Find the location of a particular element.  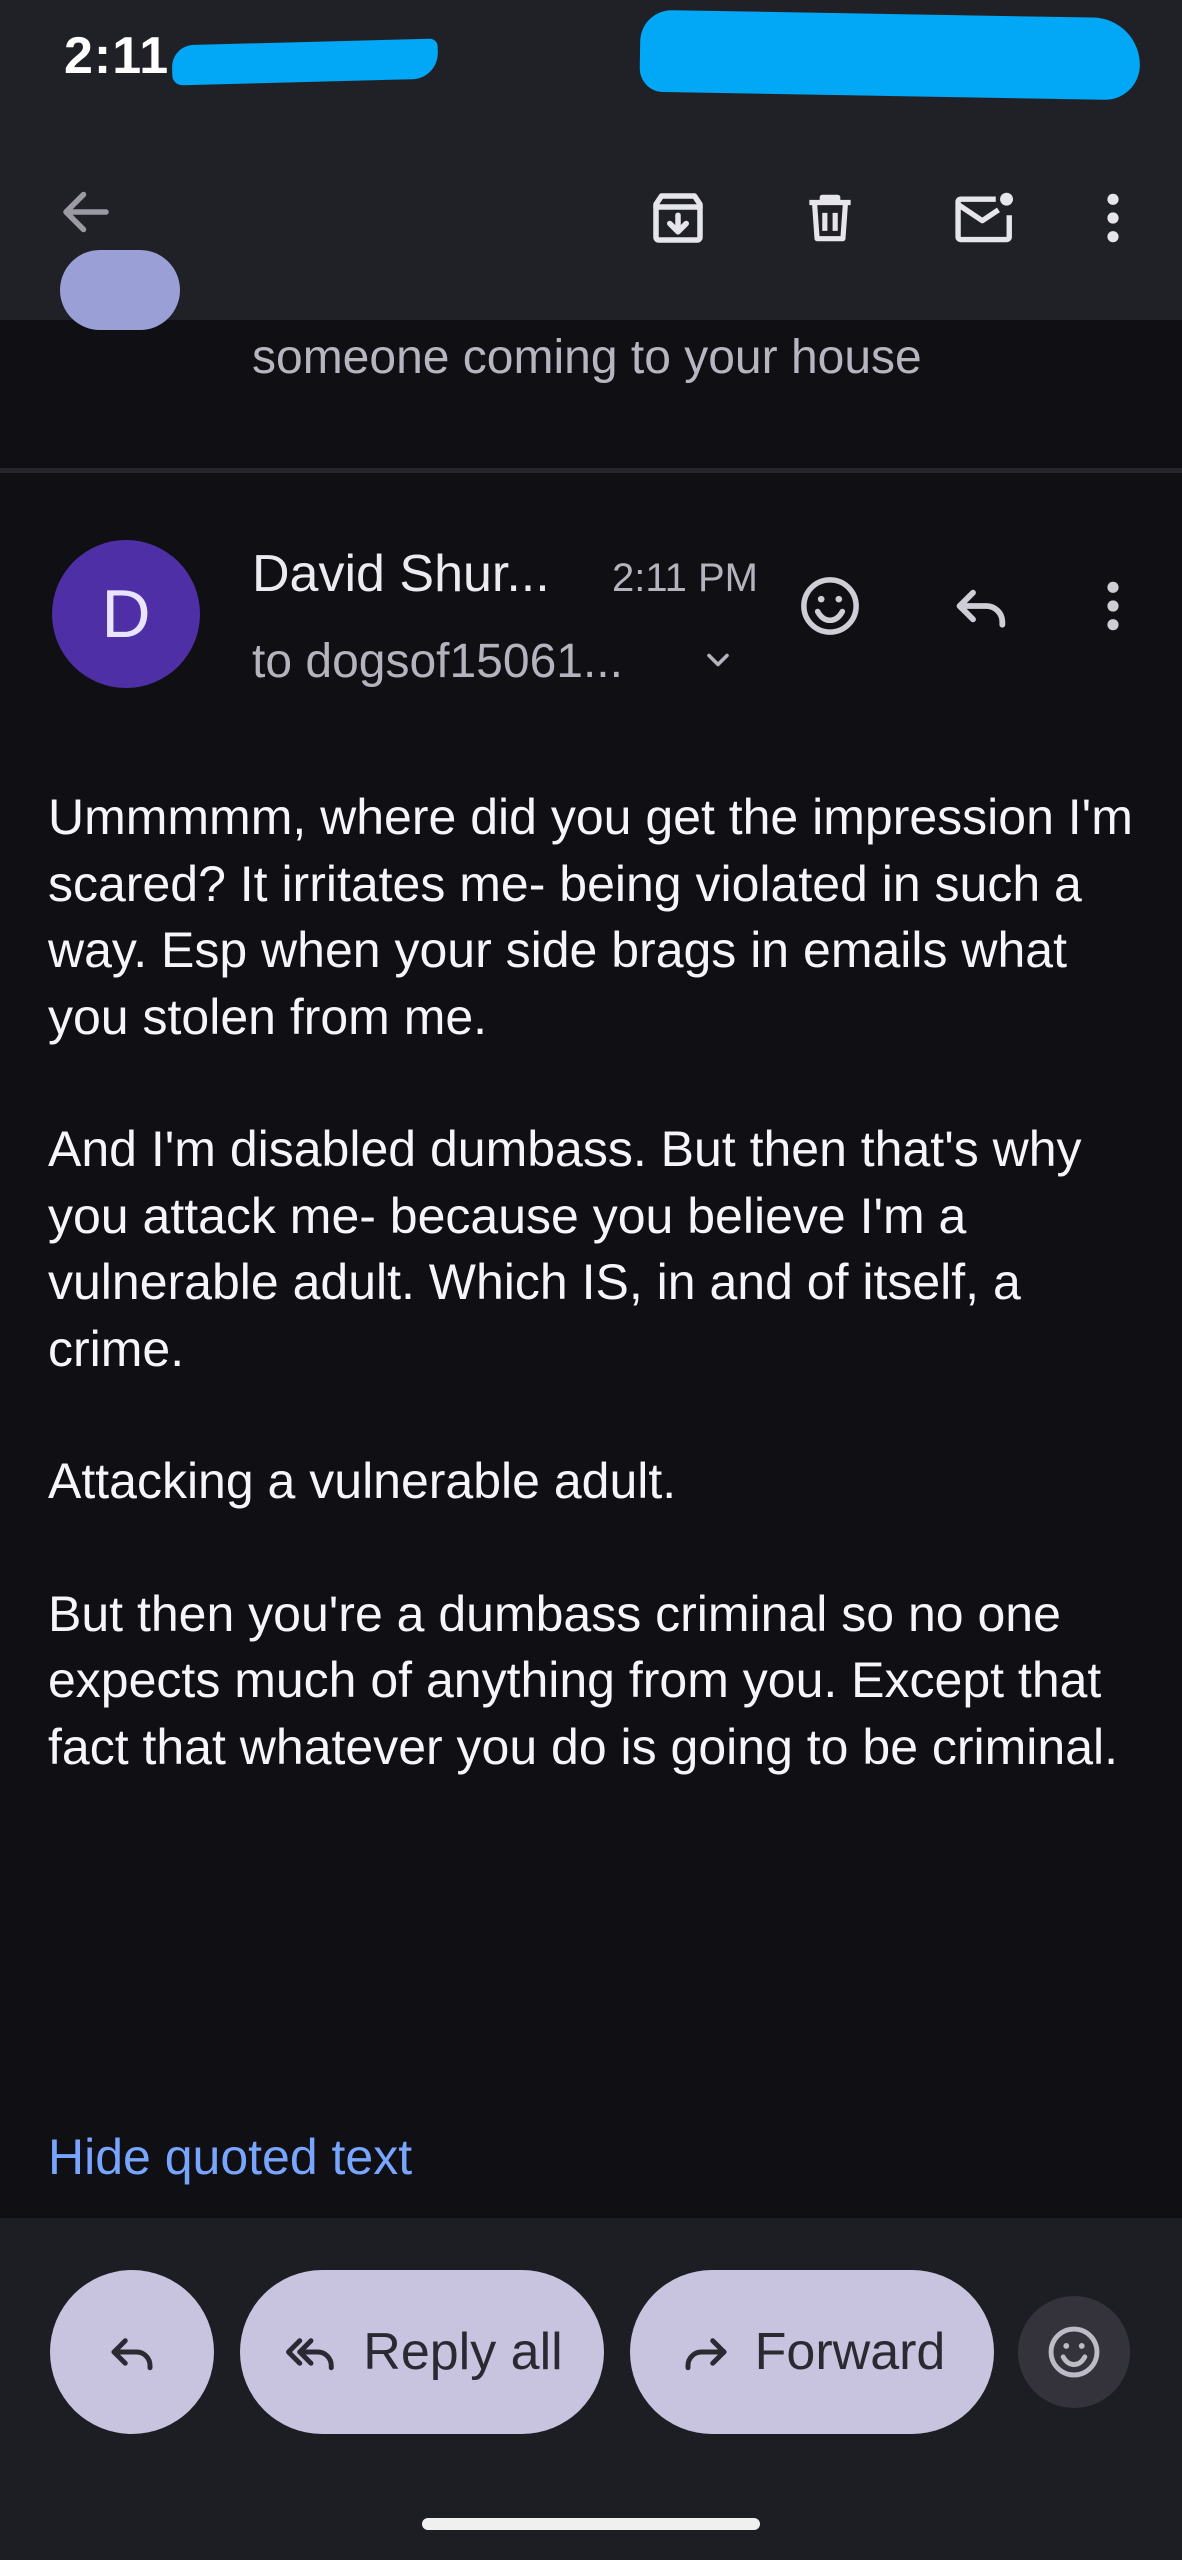

message-time: 2:11 PM is located at coordinates (685, 578).